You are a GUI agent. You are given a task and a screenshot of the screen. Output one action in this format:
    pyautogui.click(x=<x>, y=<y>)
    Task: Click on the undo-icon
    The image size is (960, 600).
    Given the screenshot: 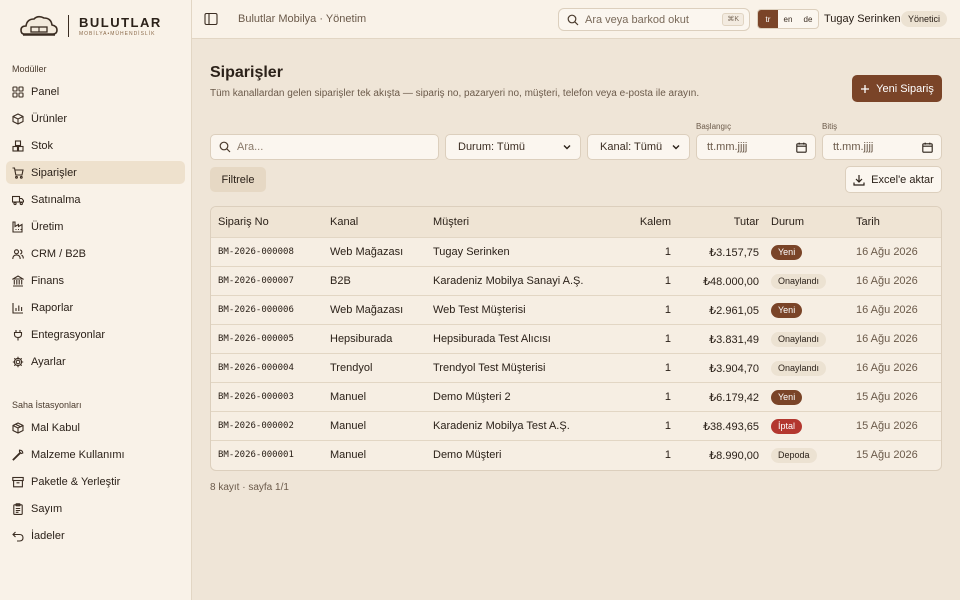 What is the action you would take?
    pyautogui.click(x=18, y=536)
    